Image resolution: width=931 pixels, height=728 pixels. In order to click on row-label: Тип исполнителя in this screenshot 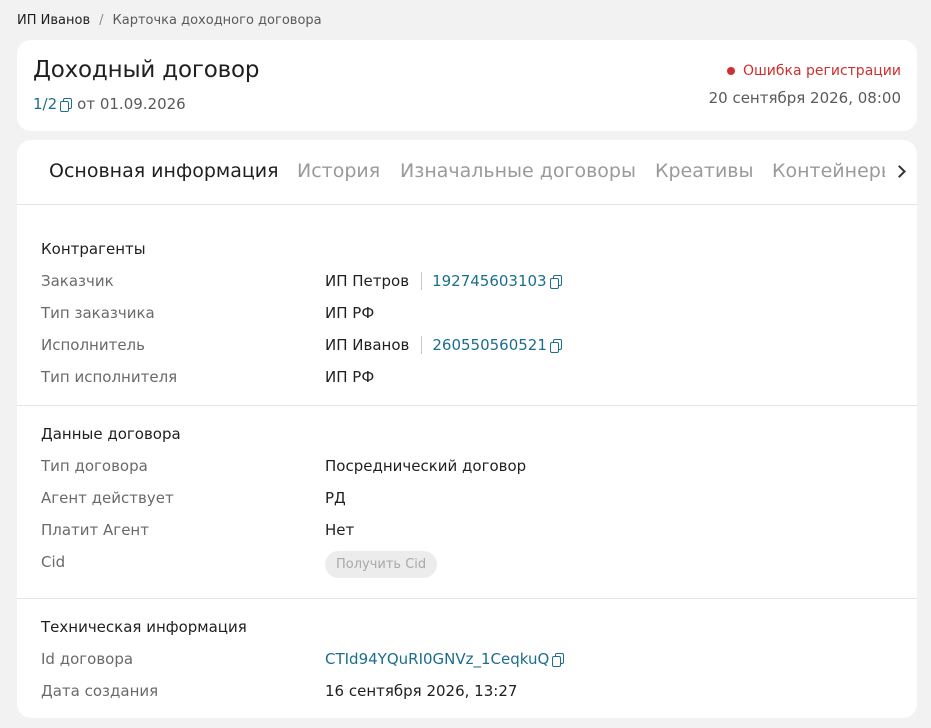, I will do `click(109, 377)`.